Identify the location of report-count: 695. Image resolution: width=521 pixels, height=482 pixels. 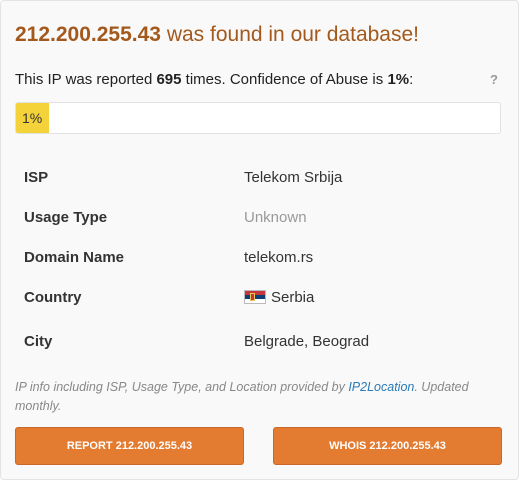
(169, 79).